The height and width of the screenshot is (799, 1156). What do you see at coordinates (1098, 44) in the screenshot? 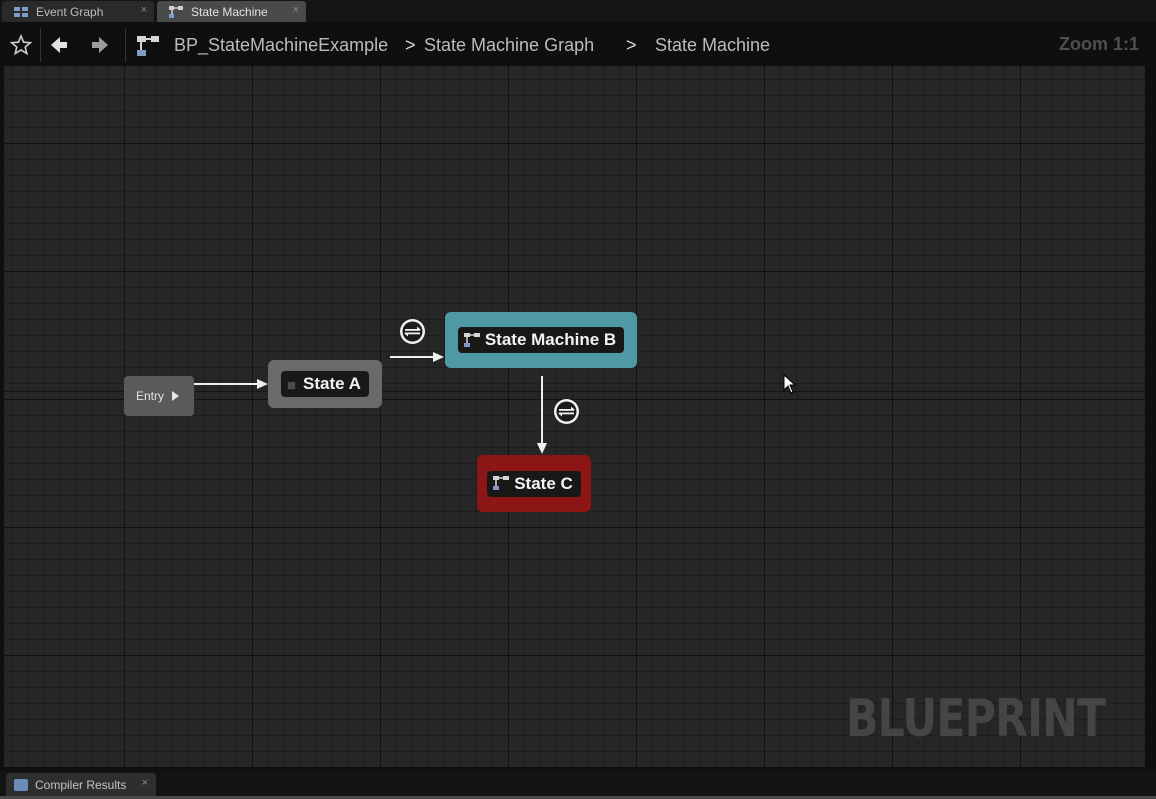
I see `zoom-level-label: Zoom 1:1` at bounding box center [1098, 44].